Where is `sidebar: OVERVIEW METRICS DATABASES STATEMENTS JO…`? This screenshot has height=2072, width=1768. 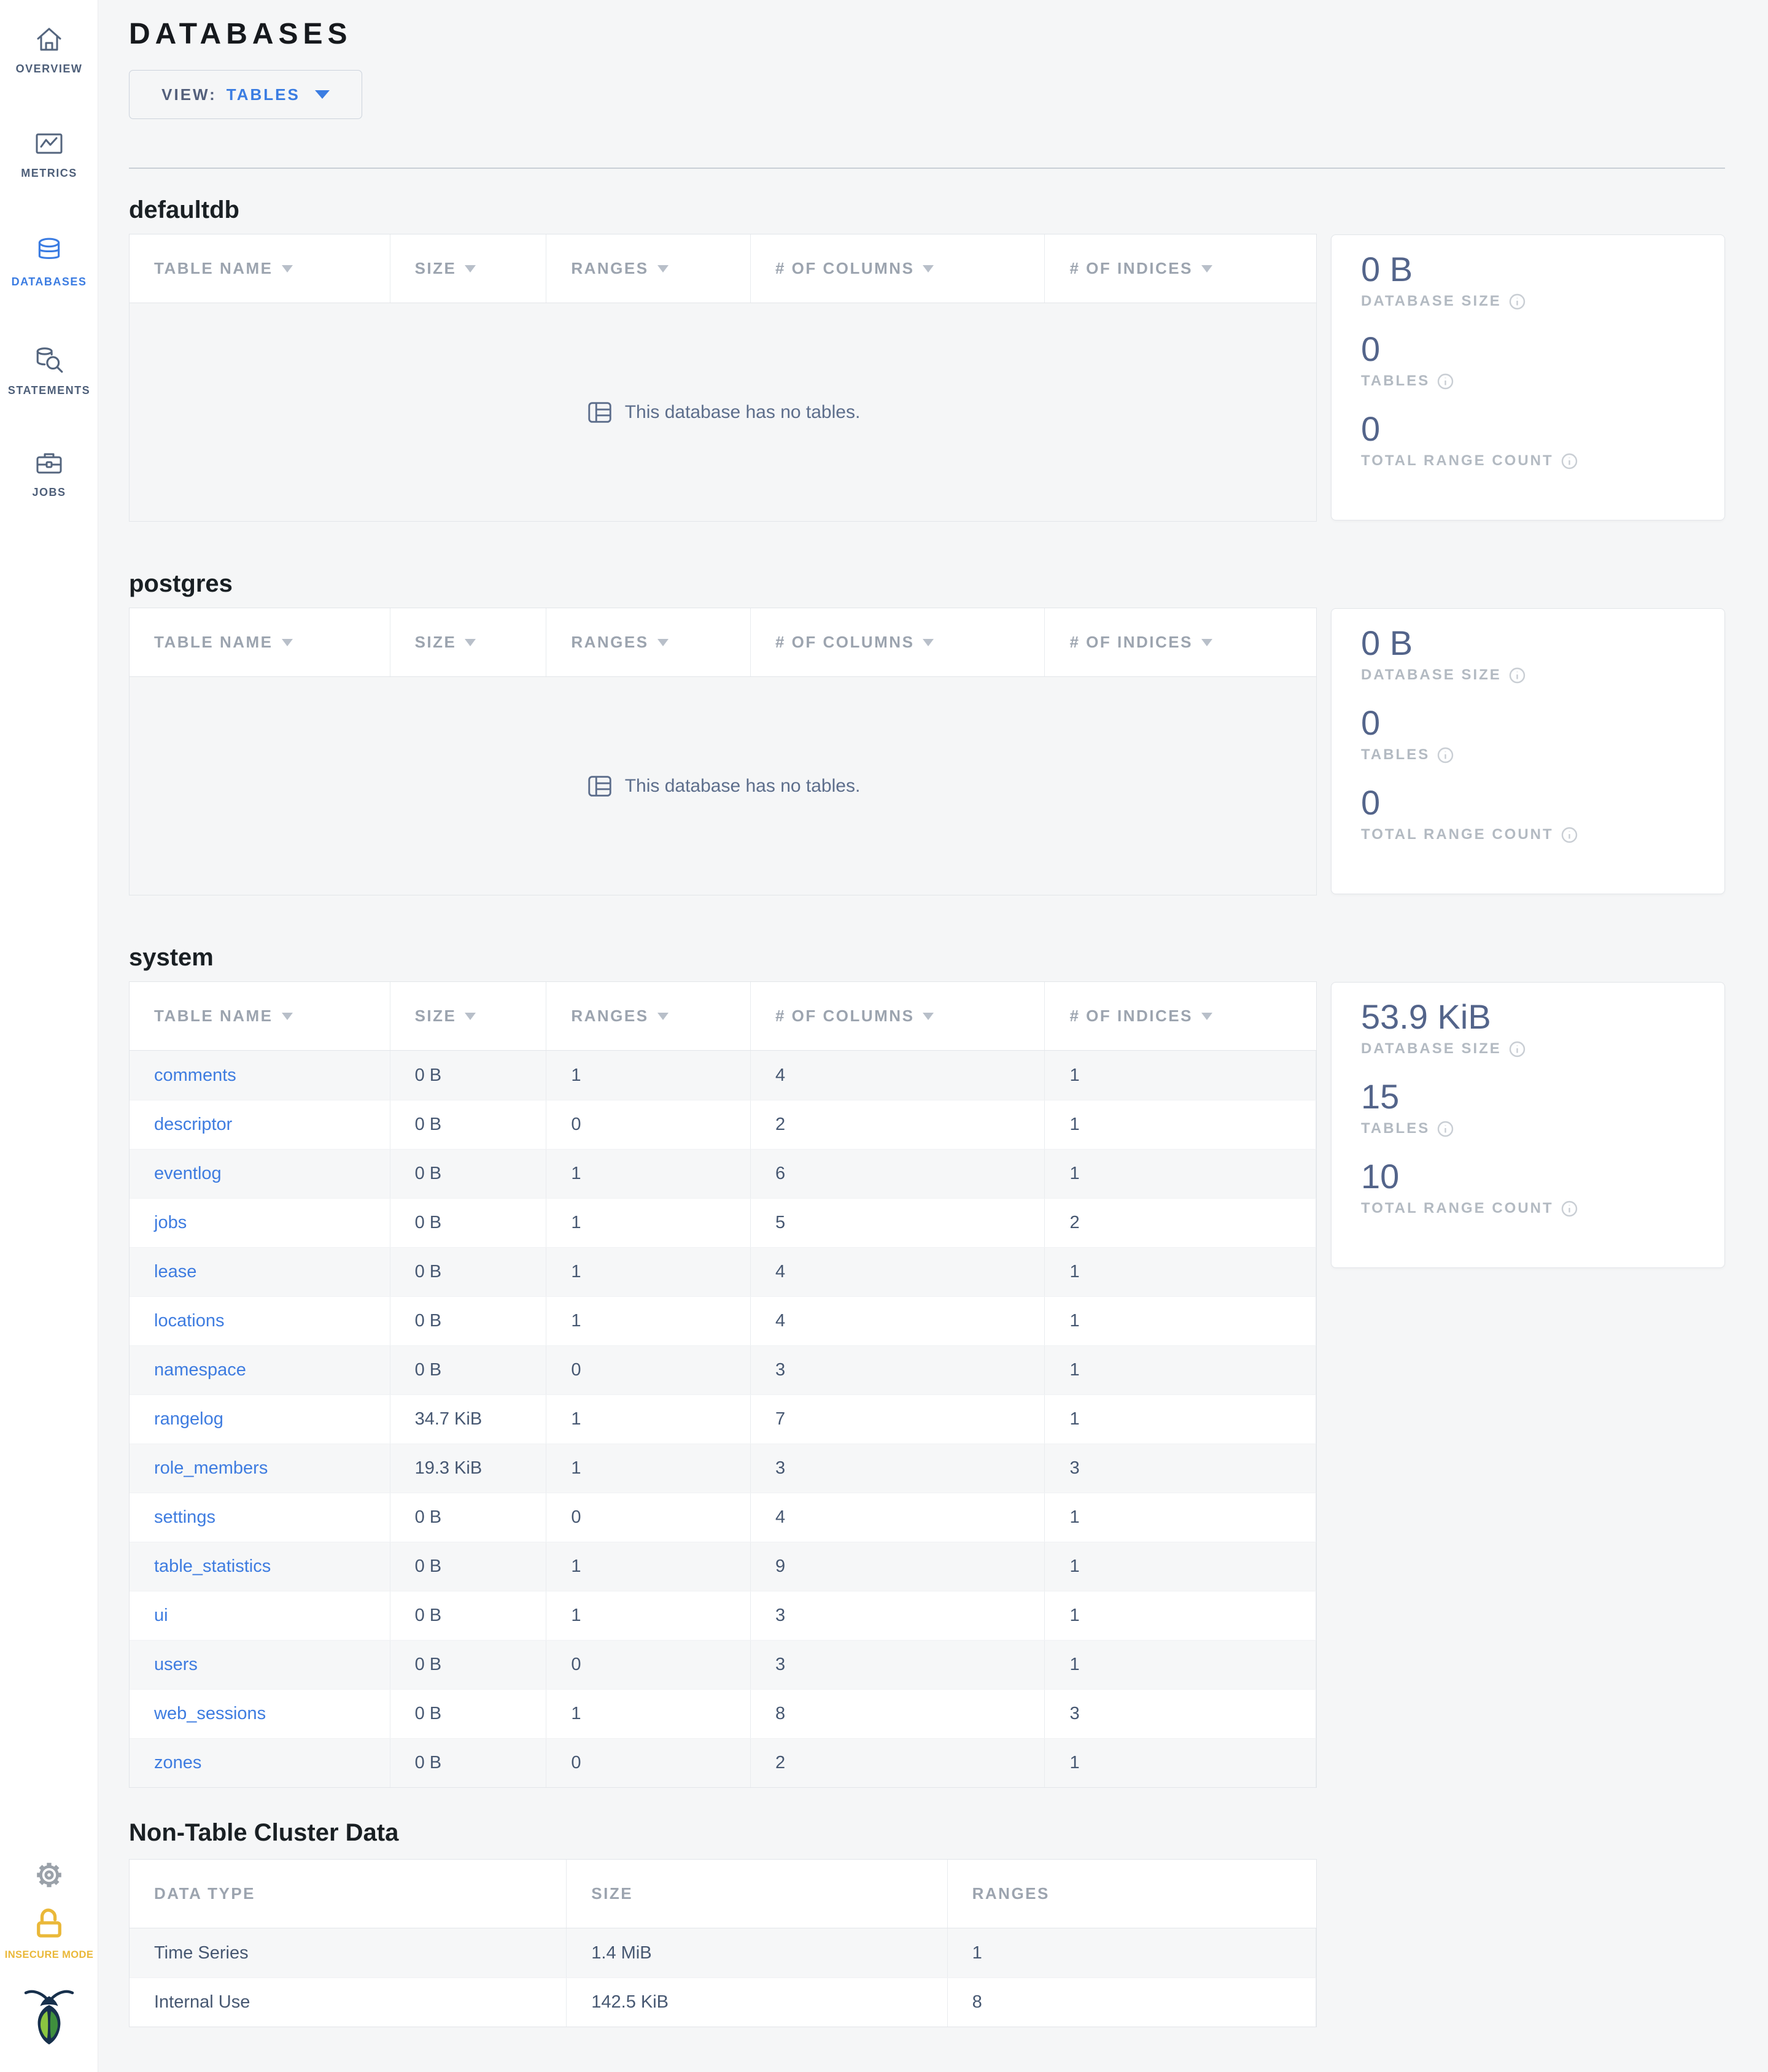
sidebar: OVERVIEW METRICS DATABASES STATEMENTS JO… is located at coordinates (49, 1036).